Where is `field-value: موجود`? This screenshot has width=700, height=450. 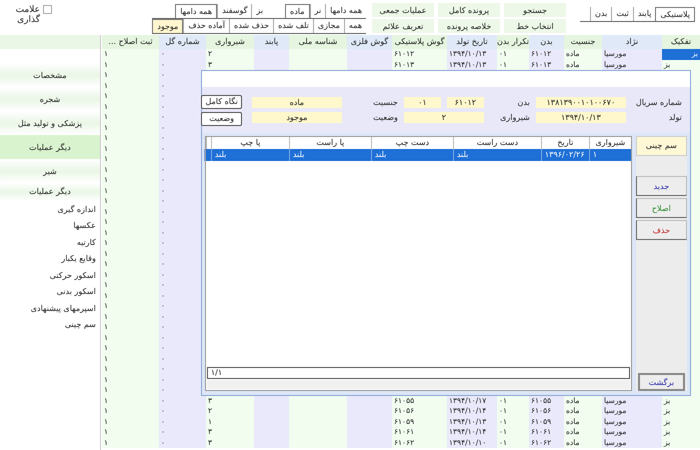 field-value: موجود is located at coordinates (297, 117).